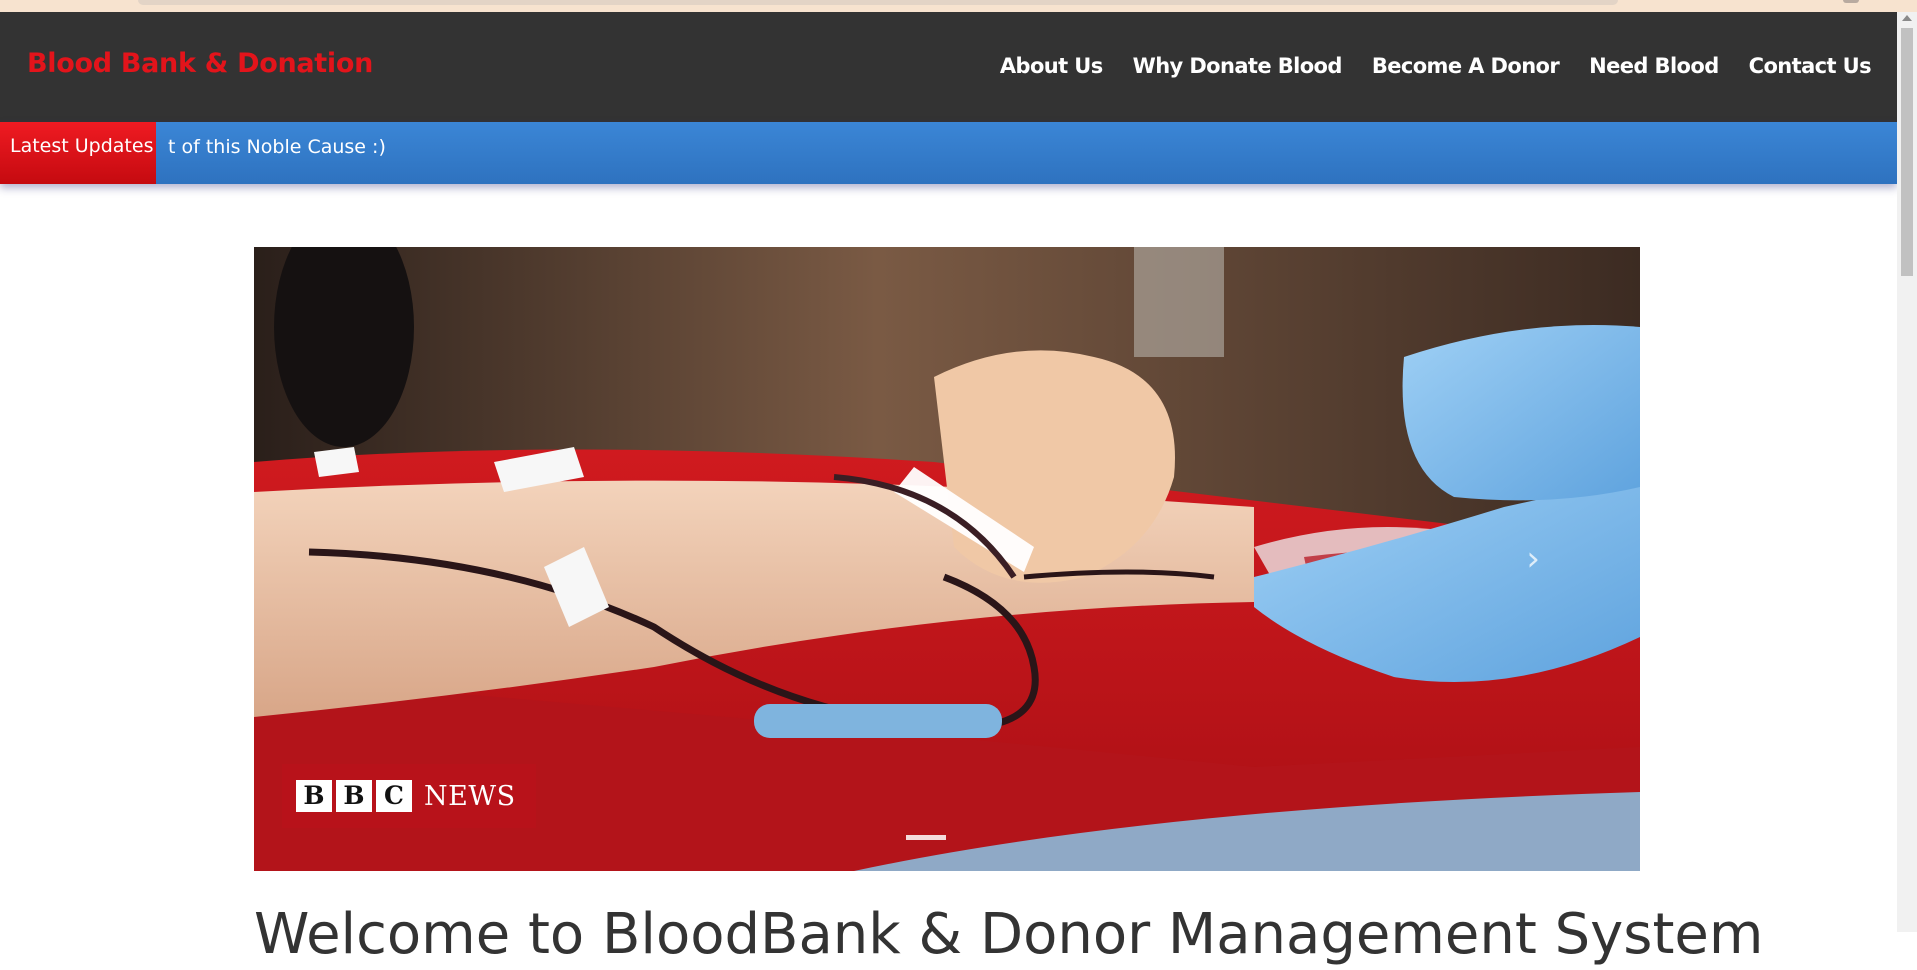  Describe the element at coordinates (277, 147) in the screenshot. I see `updates-ticker: t of this Noble Cause :)` at that location.